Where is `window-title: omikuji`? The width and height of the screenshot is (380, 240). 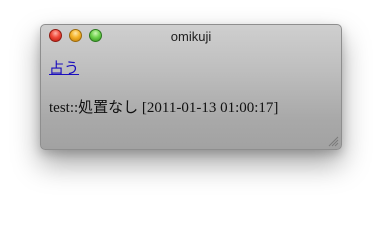
window-title: omikuji is located at coordinates (191, 36).